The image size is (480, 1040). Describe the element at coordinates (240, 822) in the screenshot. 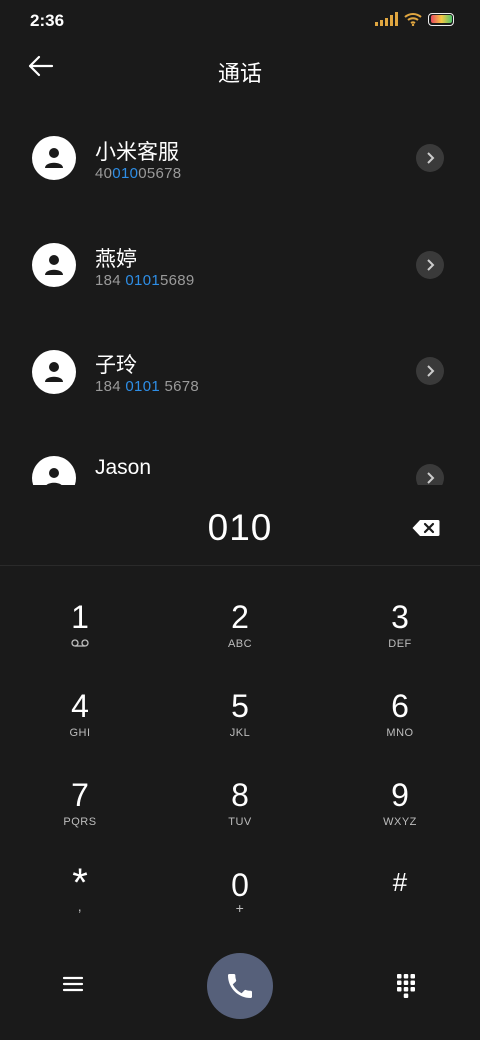

I see `key-letters: TUV` at that location.